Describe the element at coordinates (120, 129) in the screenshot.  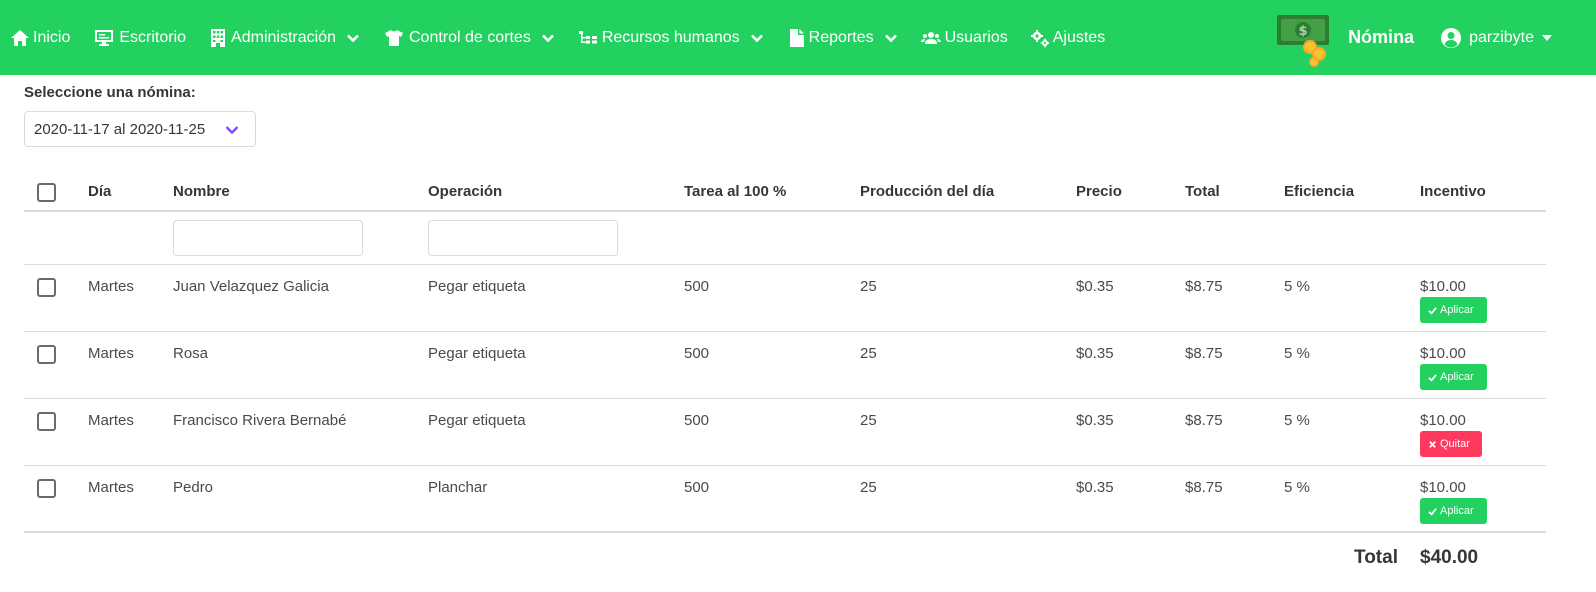
I see `payroll-select-value: 2020-11-17 al 2020-11-25` at that location.